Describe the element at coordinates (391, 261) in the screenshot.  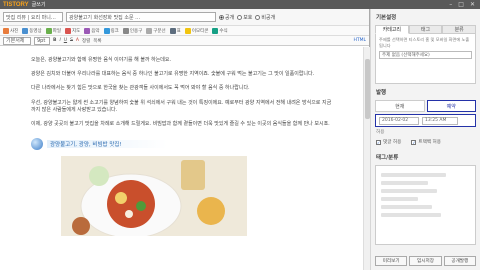
I see `preview-button: 미리보기` at that location.